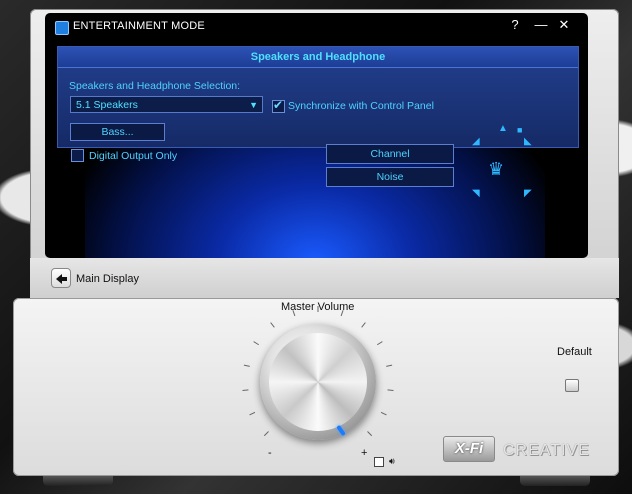 The image size is (632, 494). Describe the element at coordinates (318, 307) in the screenshot. I see `master-volume-label: Master Volume` at that location.